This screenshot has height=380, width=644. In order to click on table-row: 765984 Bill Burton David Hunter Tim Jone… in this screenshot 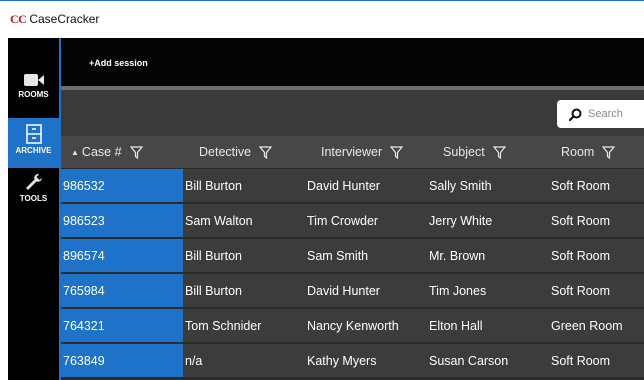, I will do `click(352, 290)`.